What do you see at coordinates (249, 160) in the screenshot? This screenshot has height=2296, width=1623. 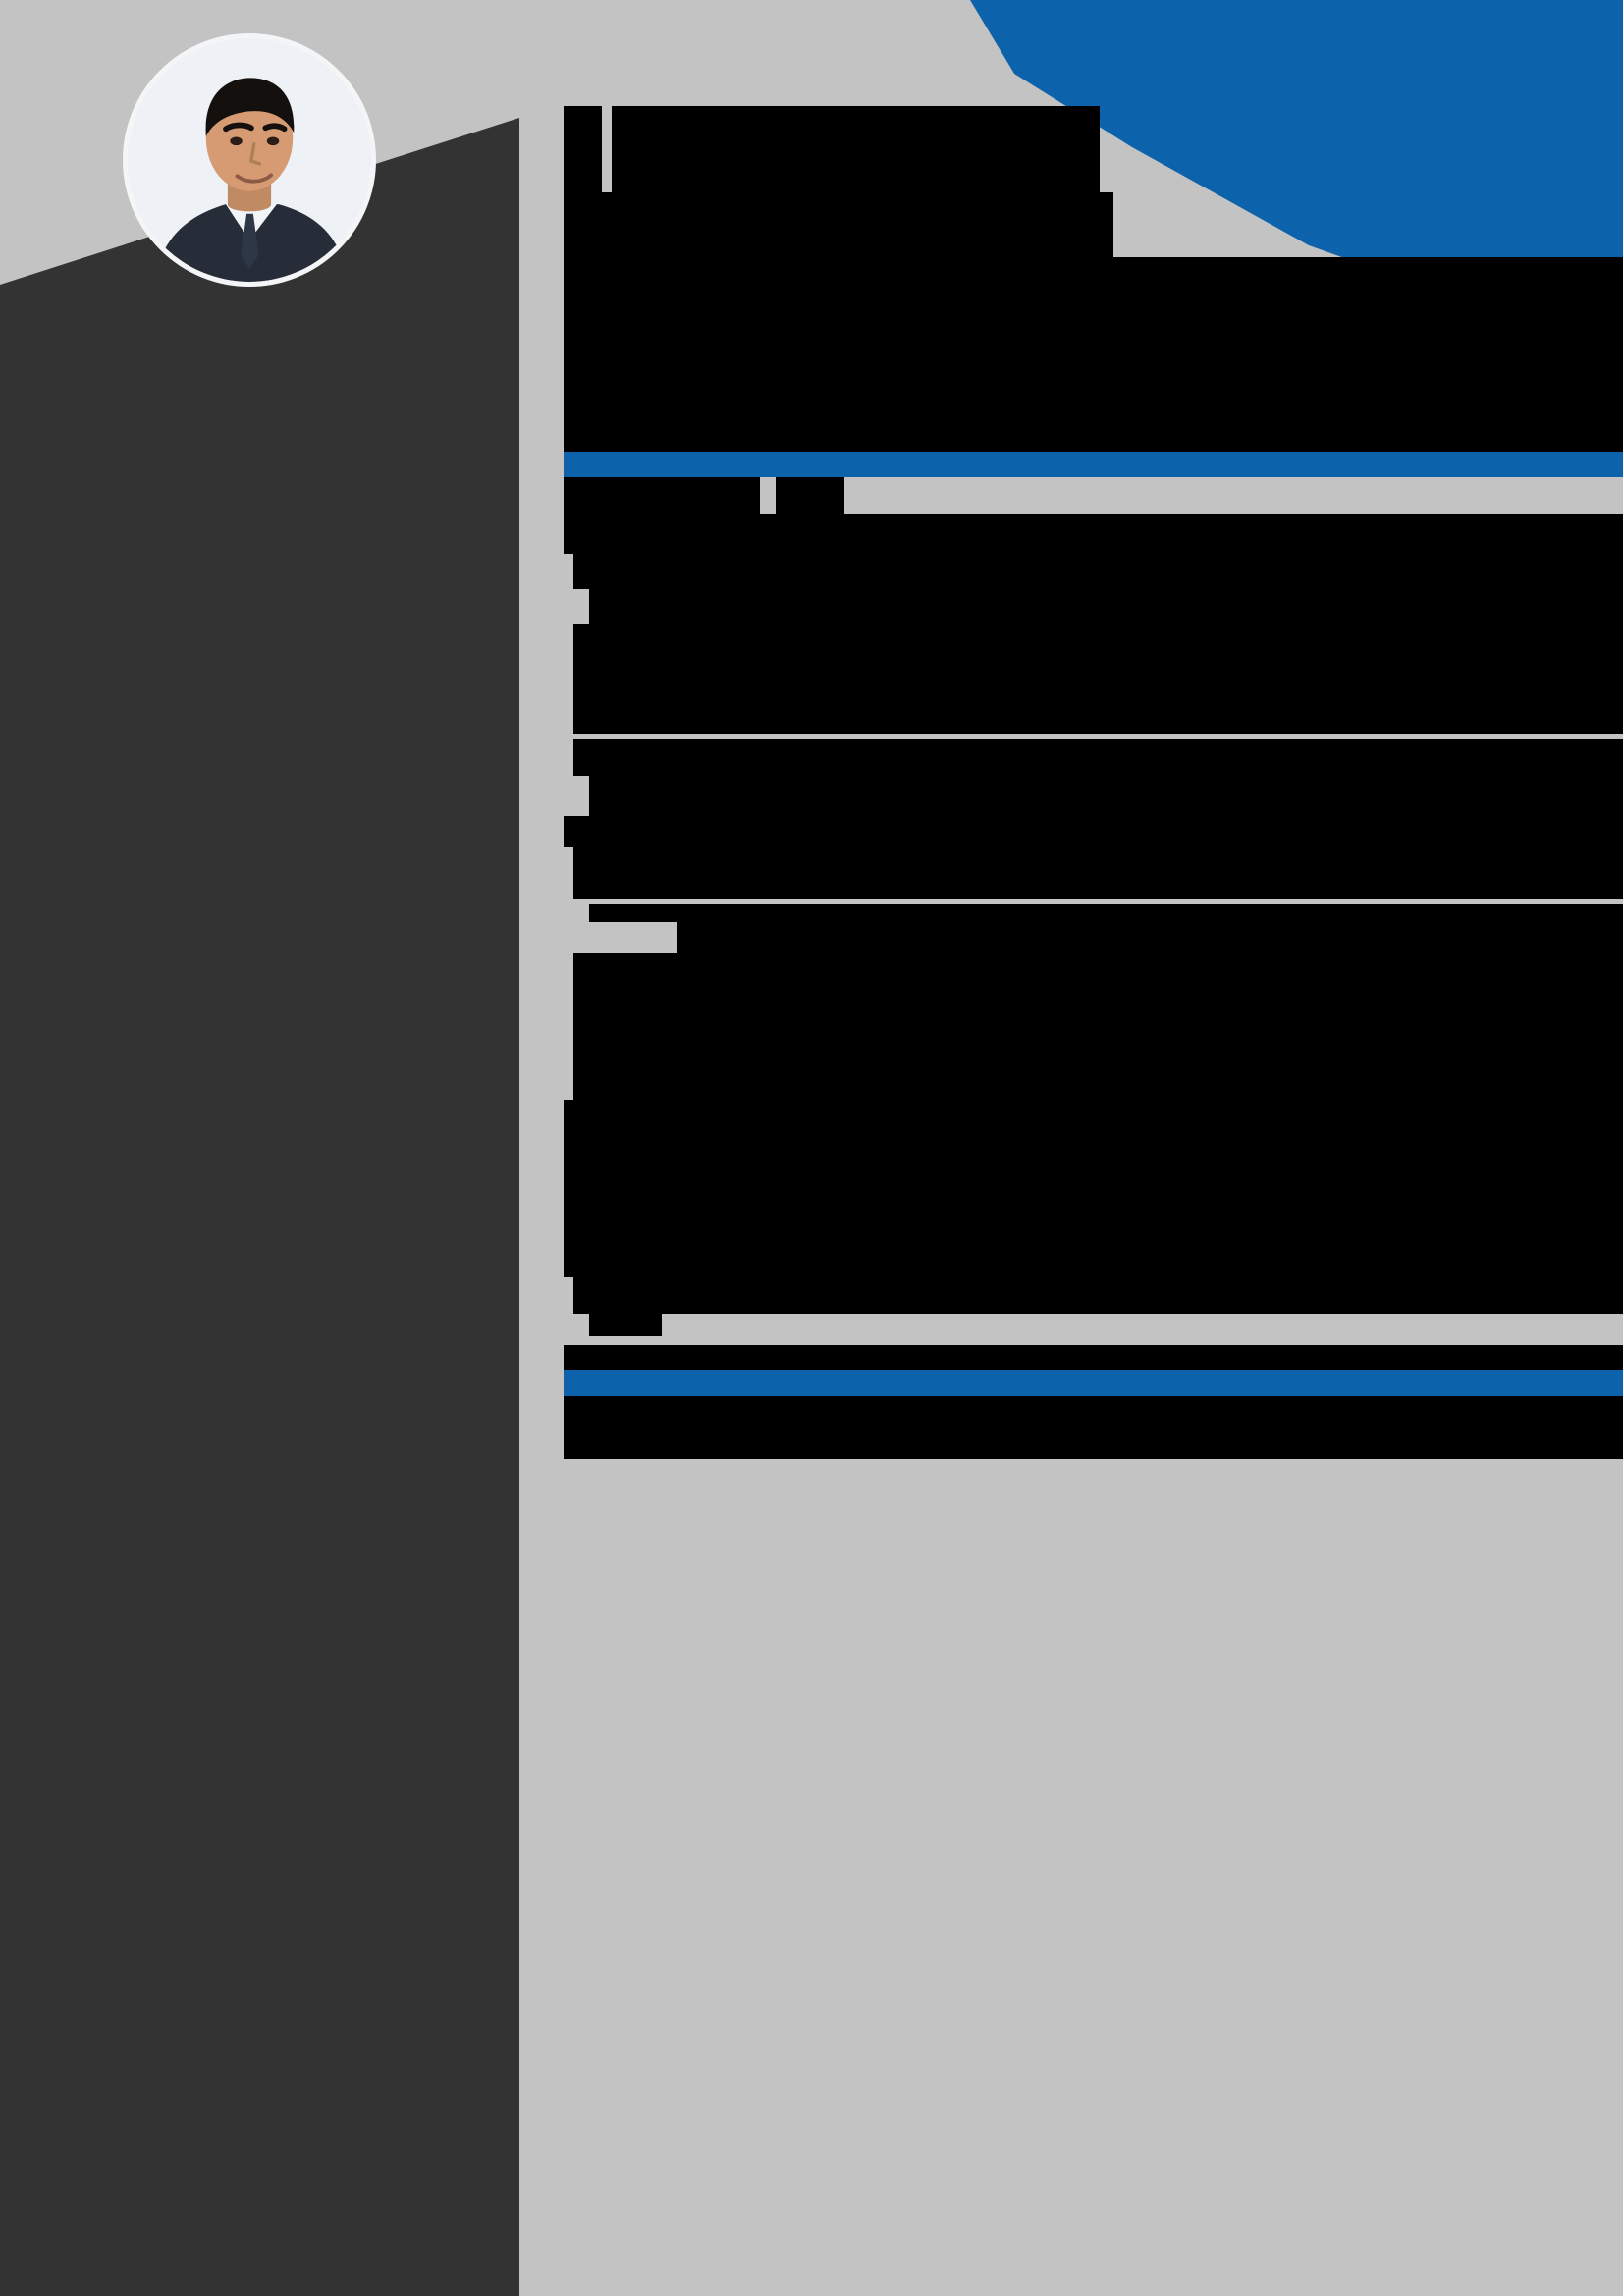 I see `avatar` at bounding box center [249, 160].